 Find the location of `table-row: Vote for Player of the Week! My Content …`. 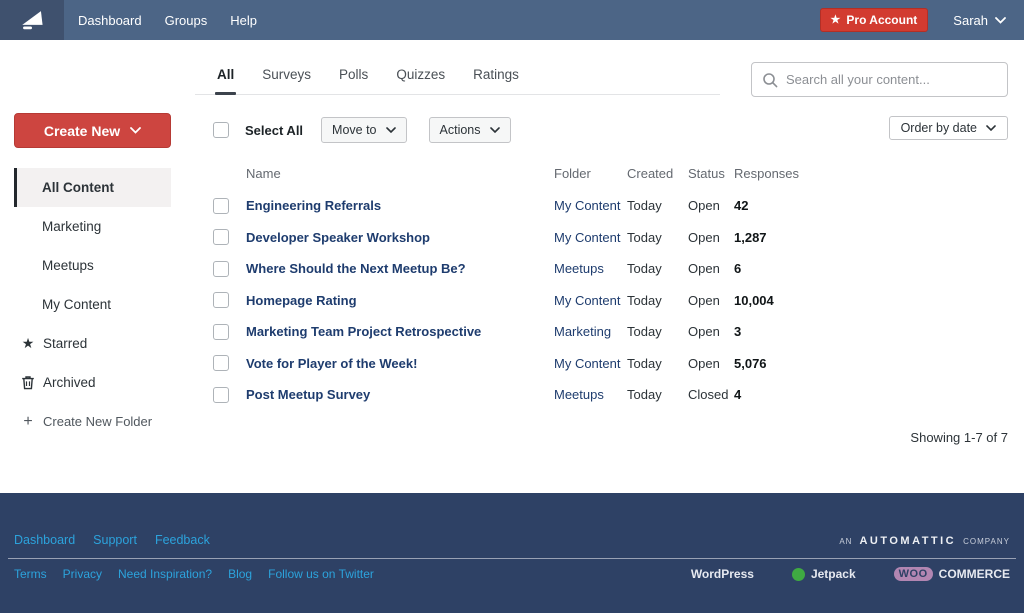

table-row: Vote for Player of the Week! My Content … is located at coordinates (502, 364).